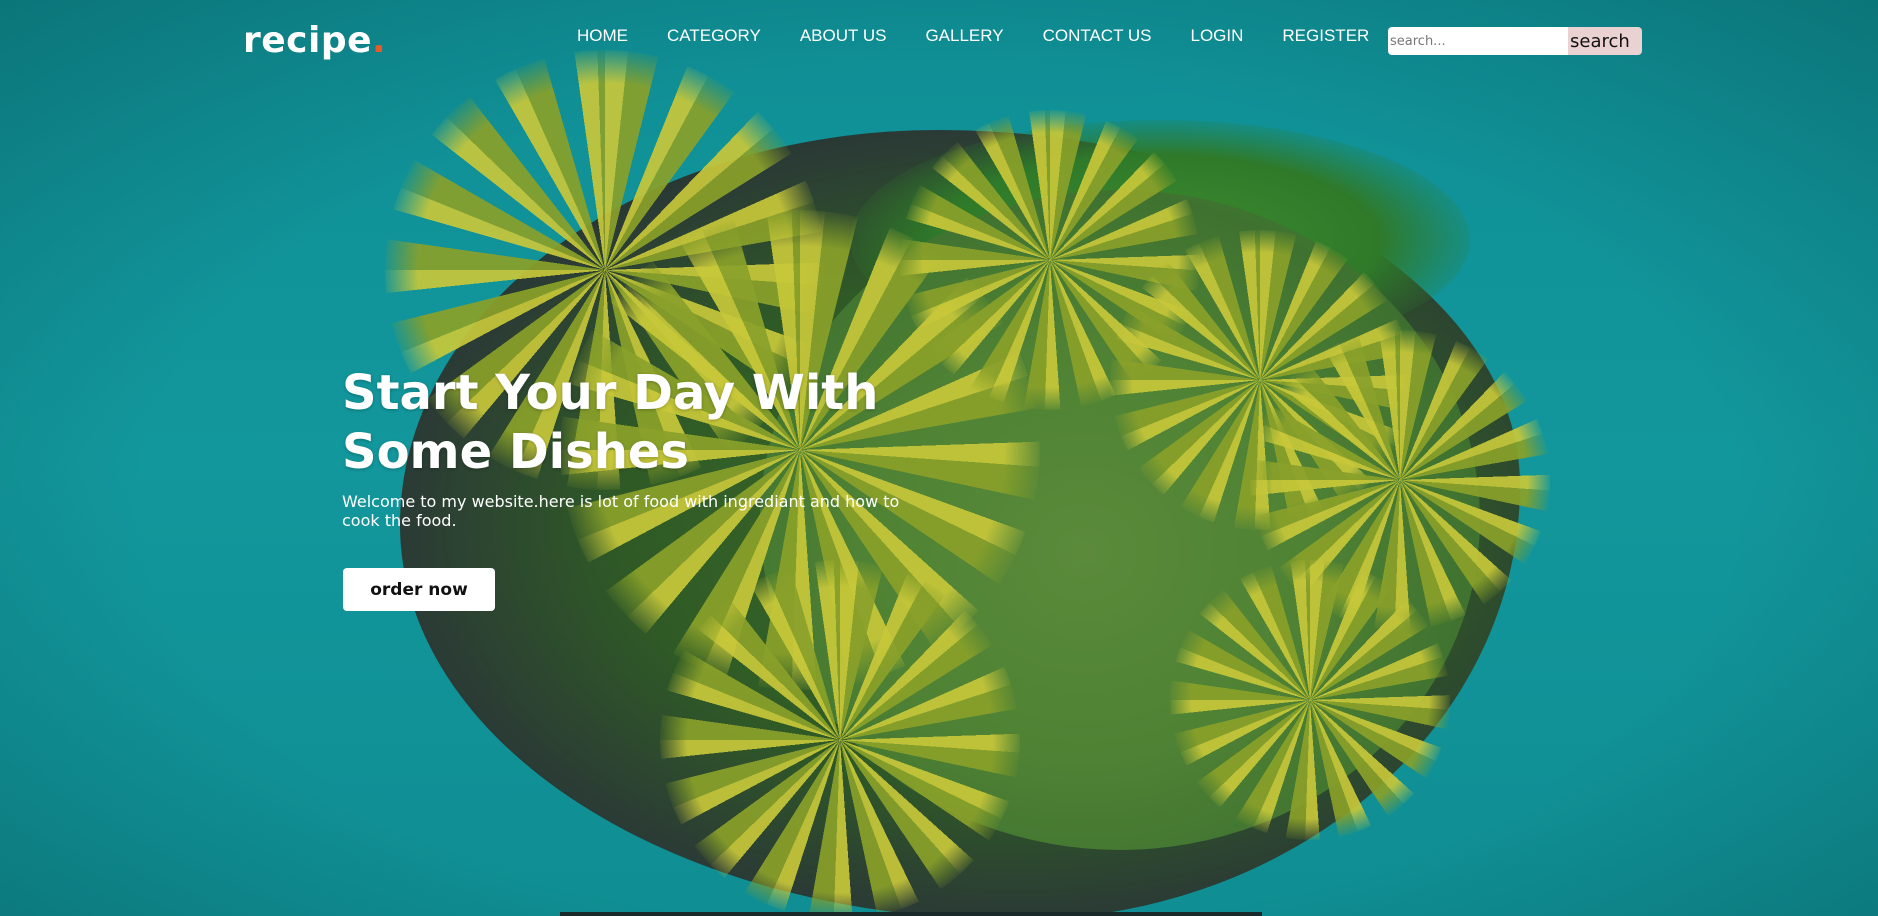 Image resolution: width=1878 pixels, height=916 pixels. I want to click on bottom-bar, so click(911, 914).